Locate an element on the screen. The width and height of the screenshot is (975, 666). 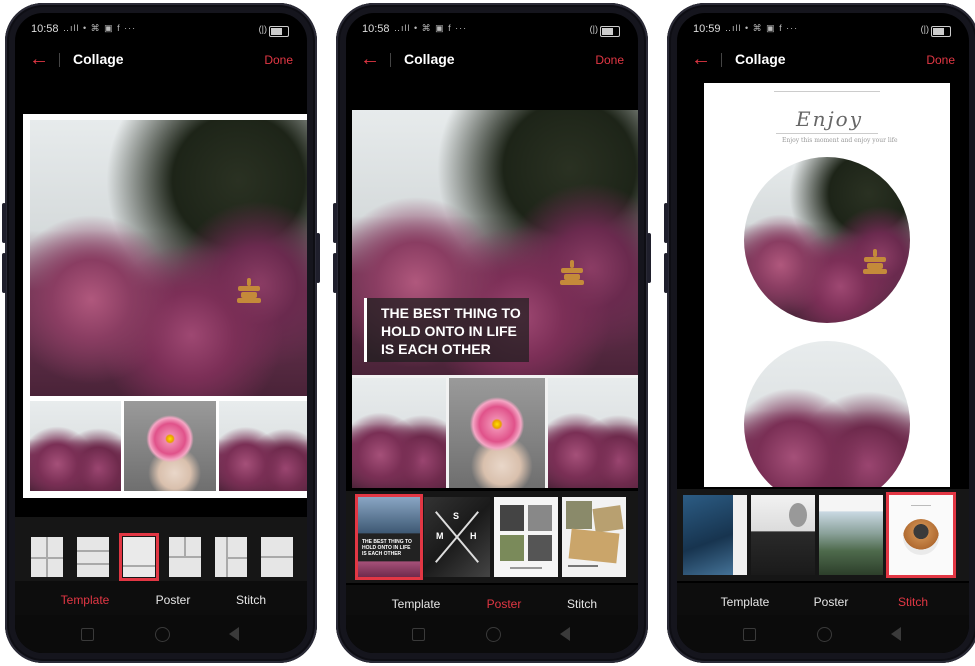
caption-line: THE BEST THING TO is located at coordinates (451, 313).